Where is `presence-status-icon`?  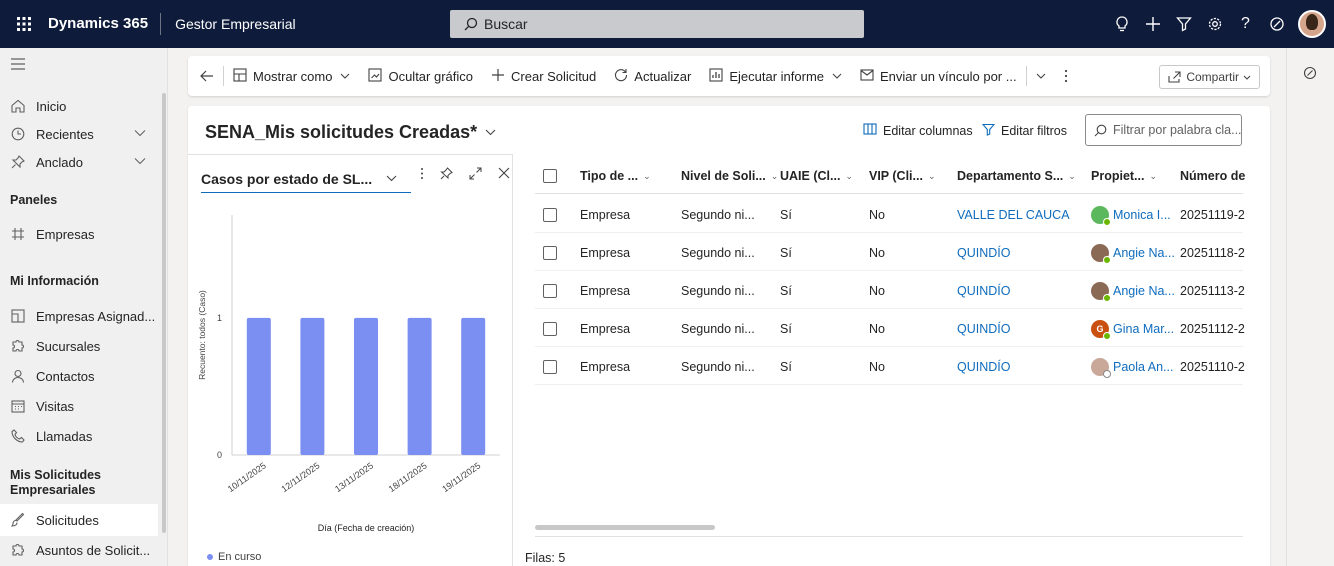
presence-status-icon is located at coordinates (1107, 373).